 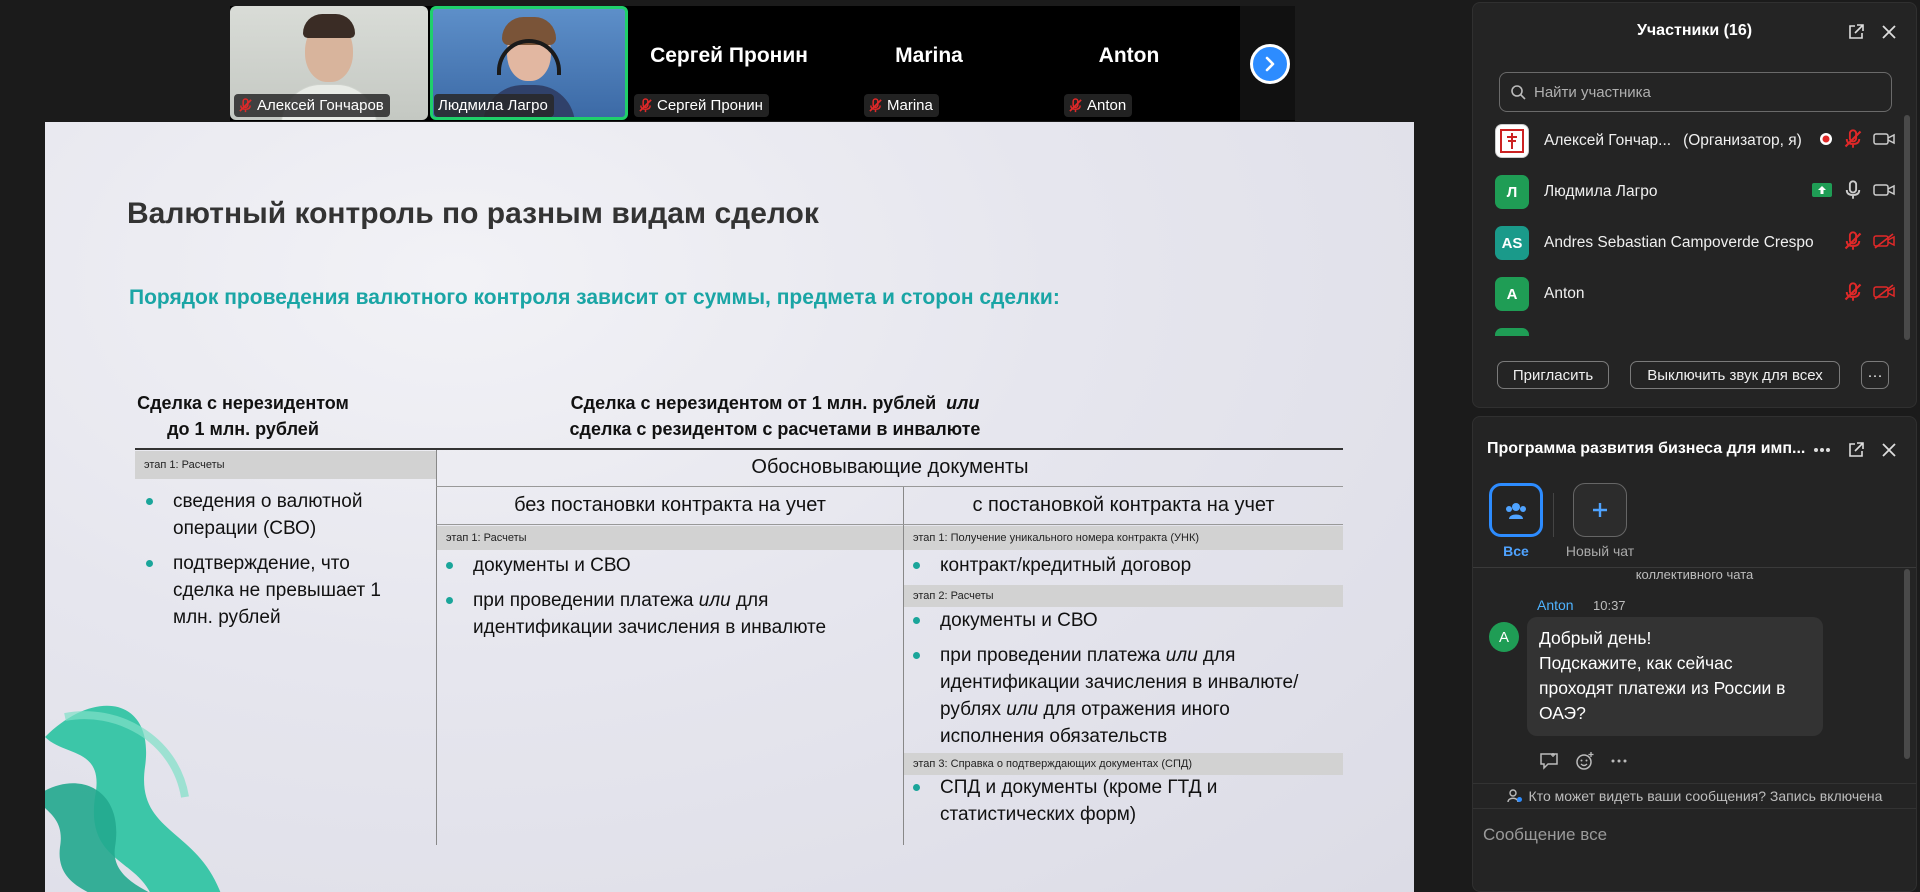 I want to click on organization-logo-icon, so click(x=1512, y=141).